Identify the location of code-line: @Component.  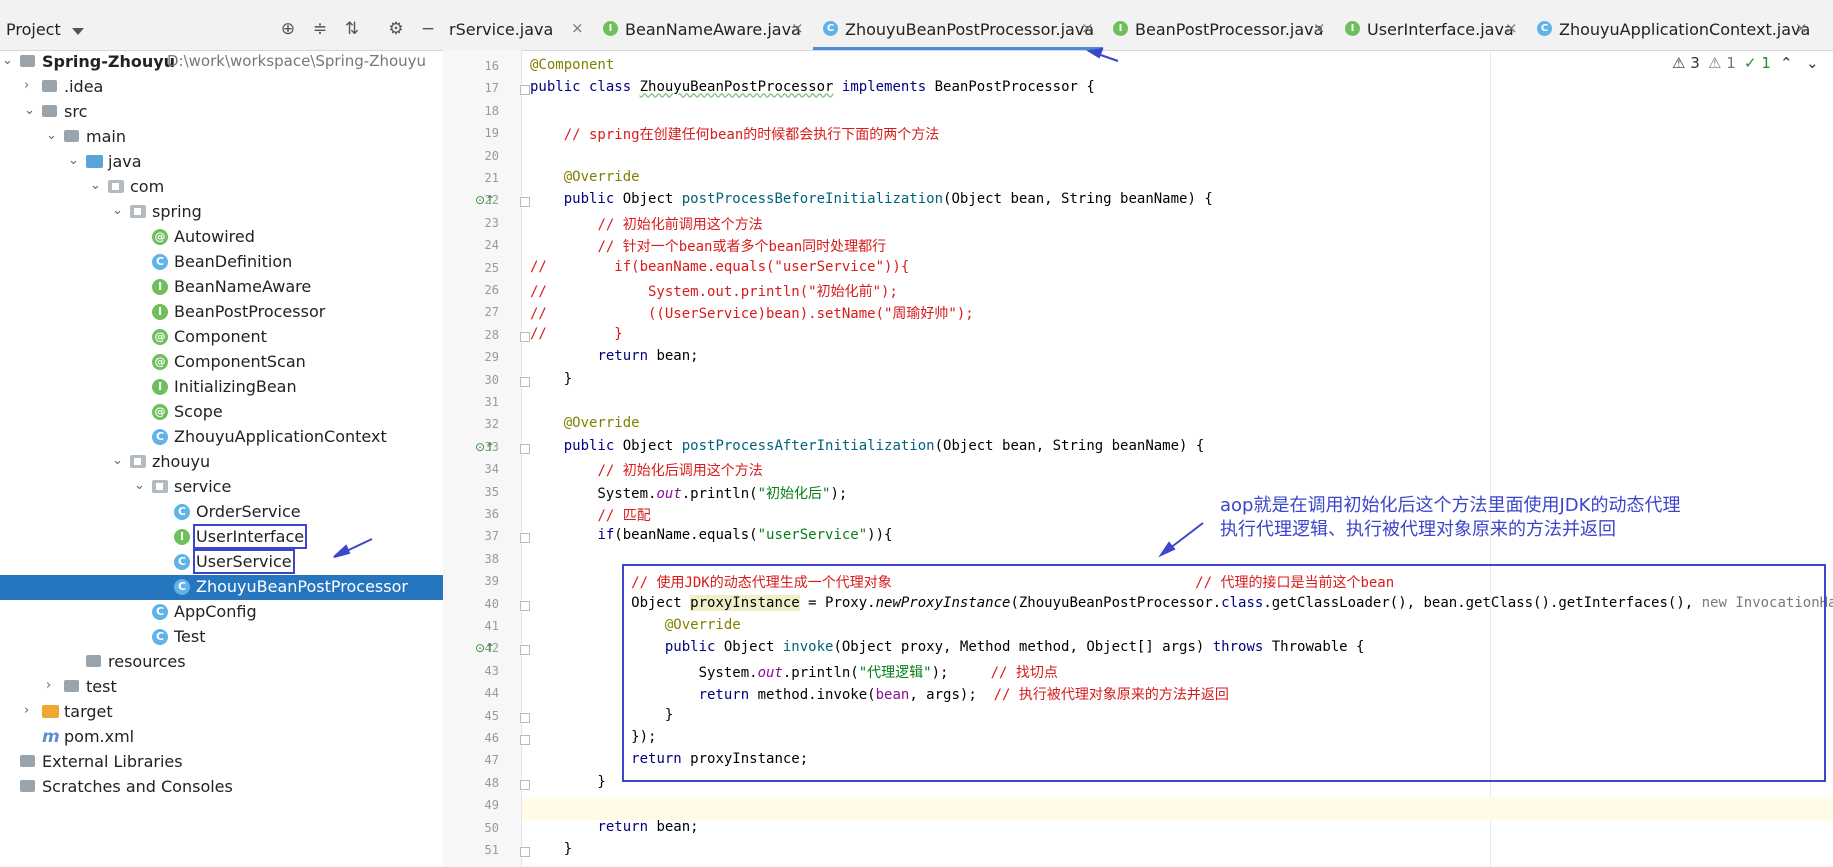
(572, 65).